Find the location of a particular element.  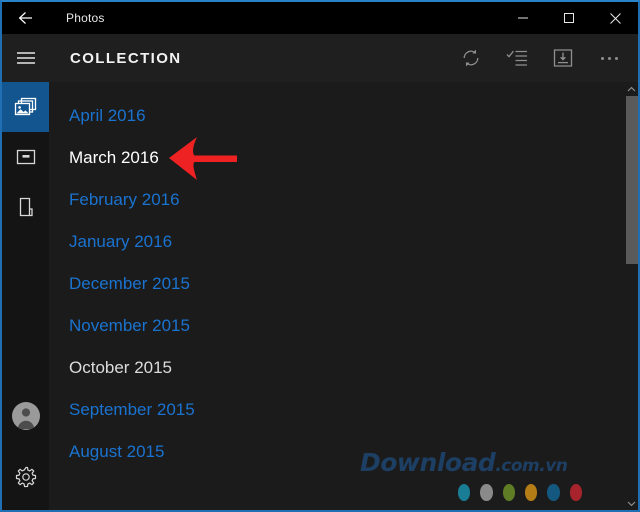

month-item: September 2015 is located at coordinates (343, 410).